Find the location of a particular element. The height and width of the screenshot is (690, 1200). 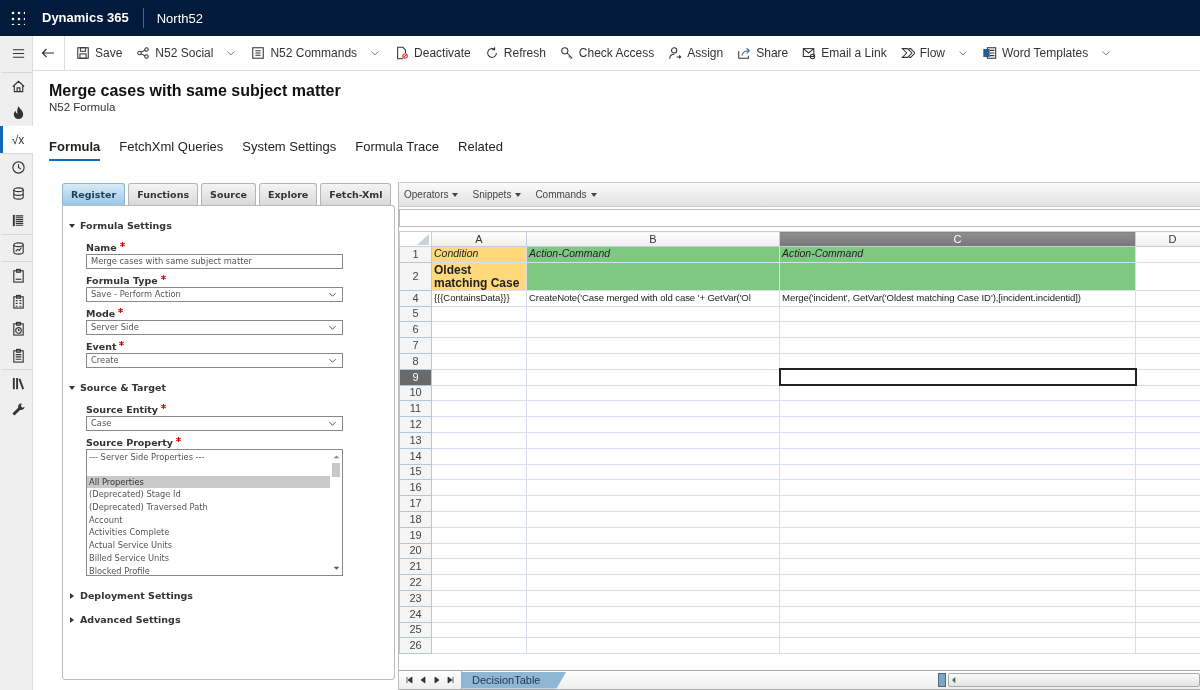

dropdown: Save - Perform Action is located at coordinates (214, 294).